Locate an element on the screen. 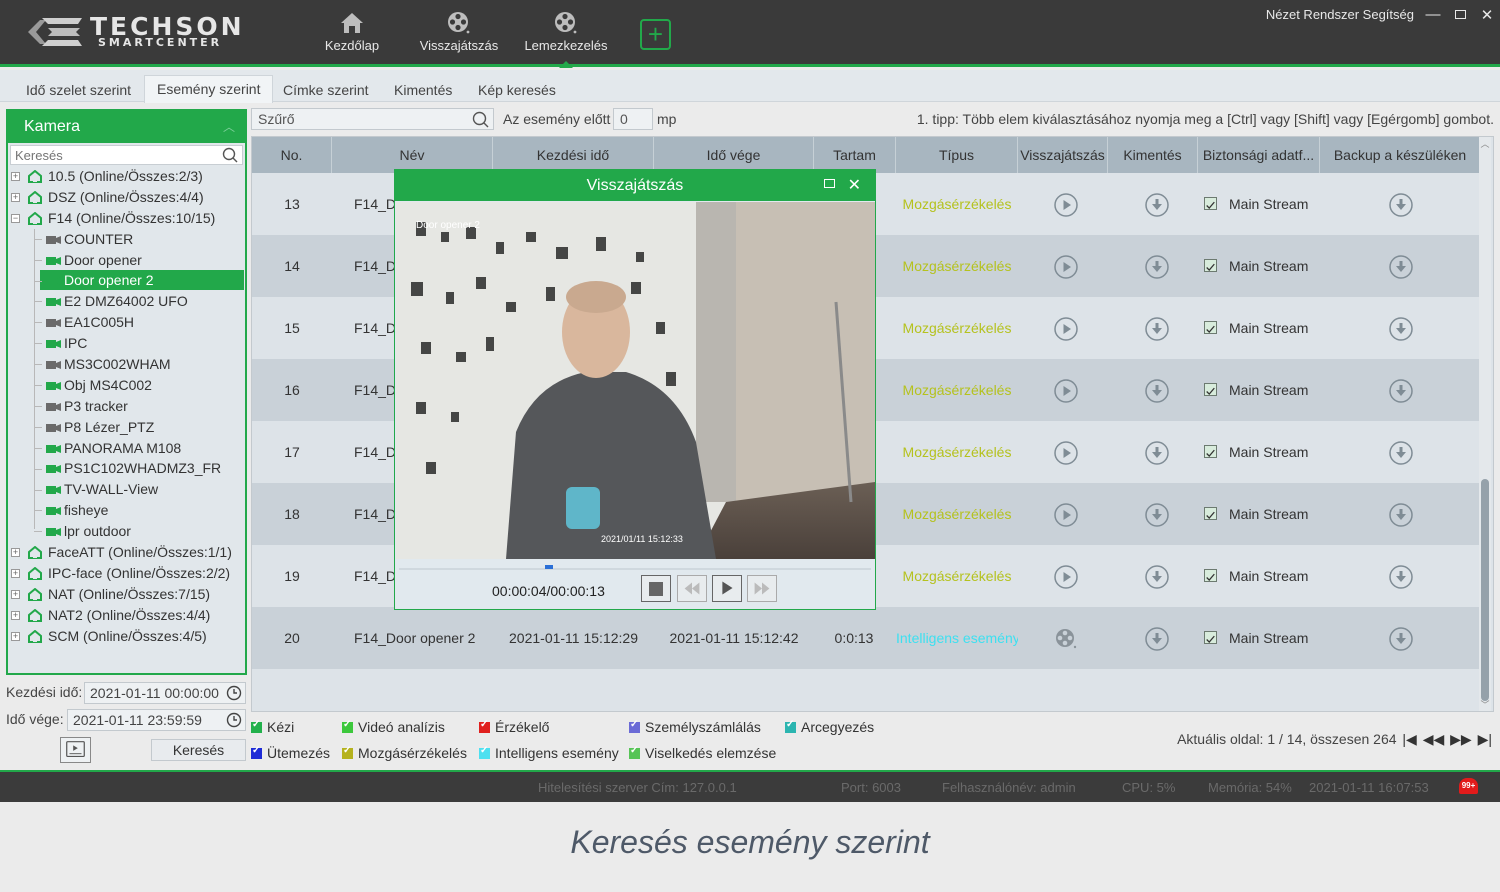 This screenshot has width=1500, height=892. fast-forward-button is located at coordinates (762, 588).